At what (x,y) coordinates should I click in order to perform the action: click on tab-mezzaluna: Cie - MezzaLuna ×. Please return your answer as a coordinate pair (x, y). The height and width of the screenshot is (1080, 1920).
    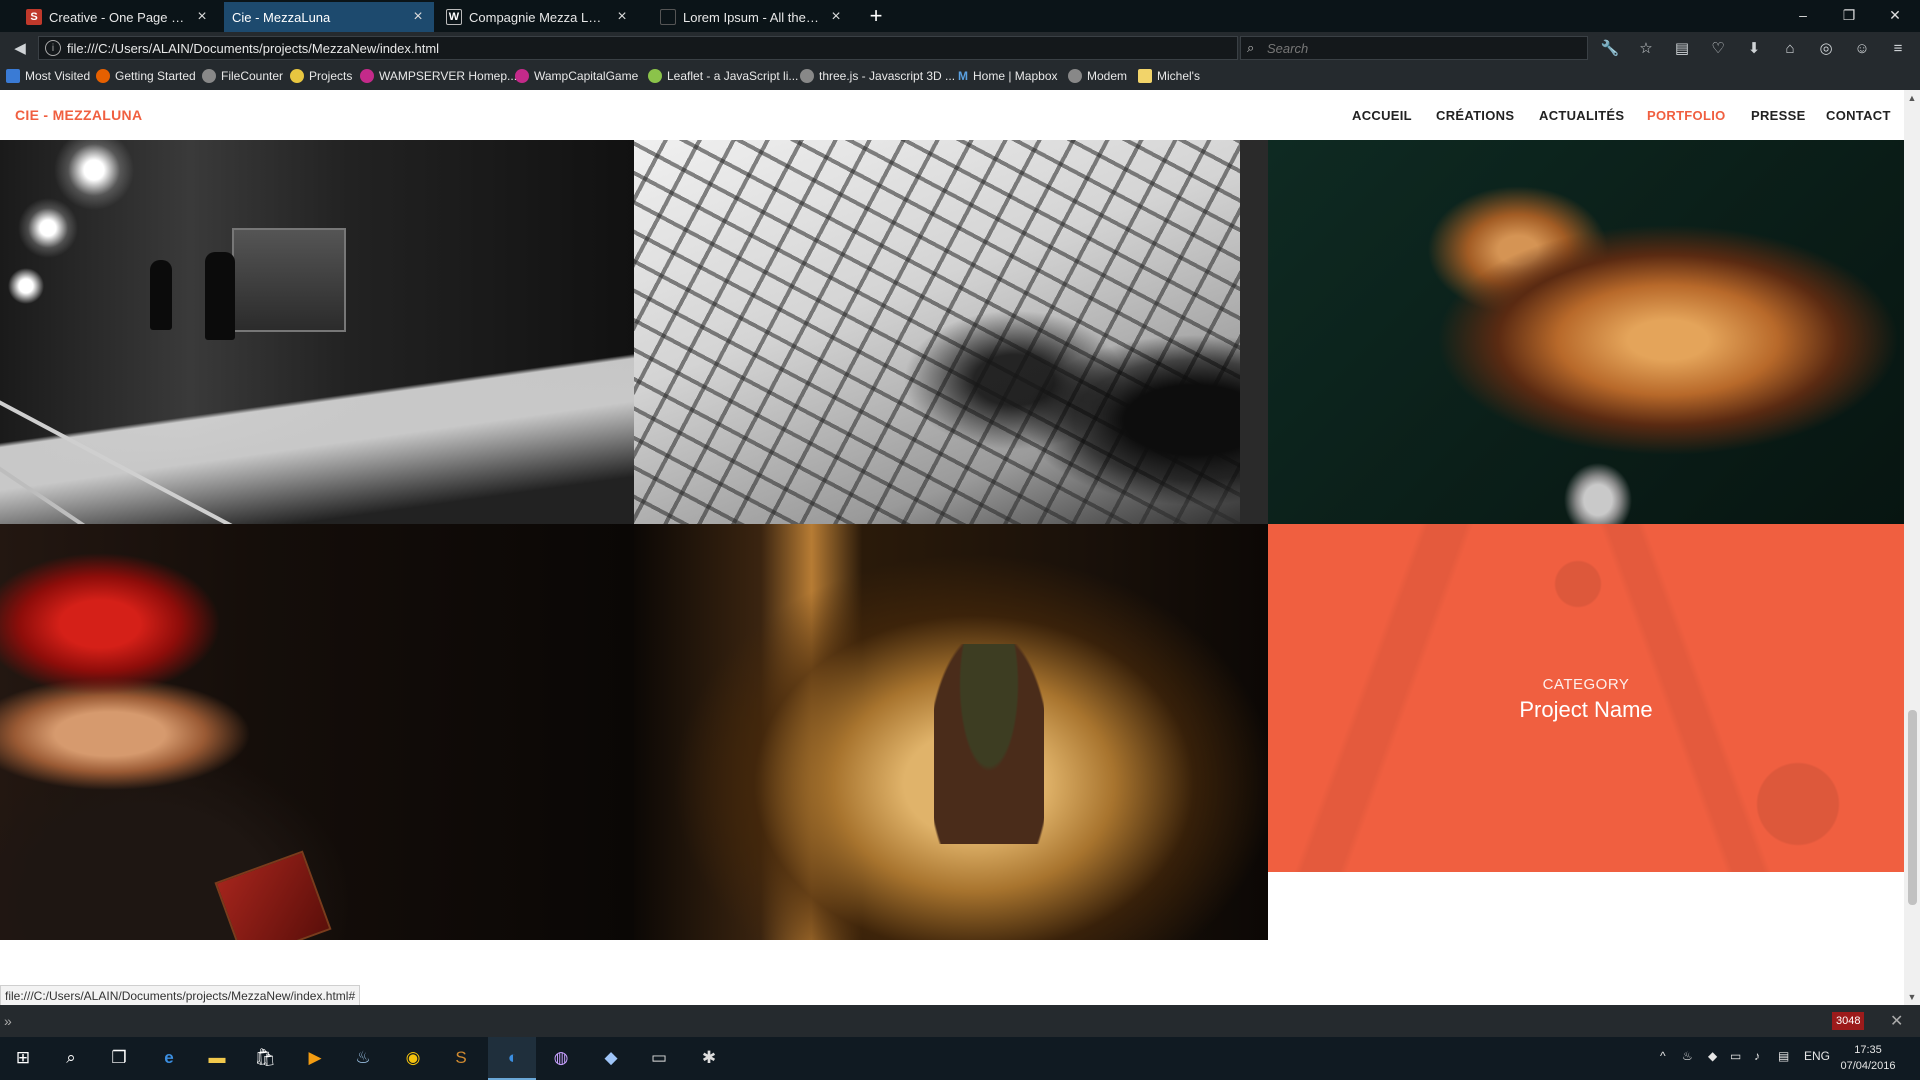
    Looking at the image, I should click on (329, 17).